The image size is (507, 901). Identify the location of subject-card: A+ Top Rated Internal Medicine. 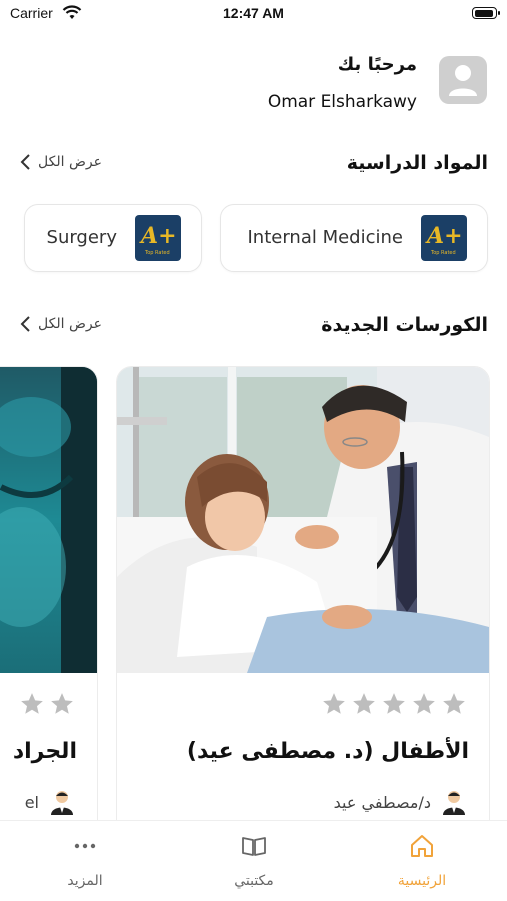
(354, 238).